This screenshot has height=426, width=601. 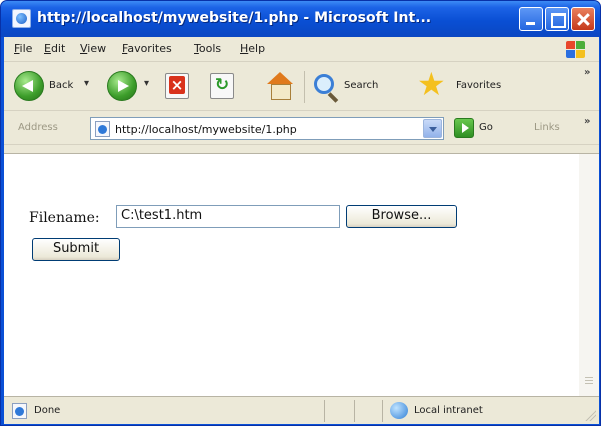 I want to click on back-icon, so click(x=29, y=86).